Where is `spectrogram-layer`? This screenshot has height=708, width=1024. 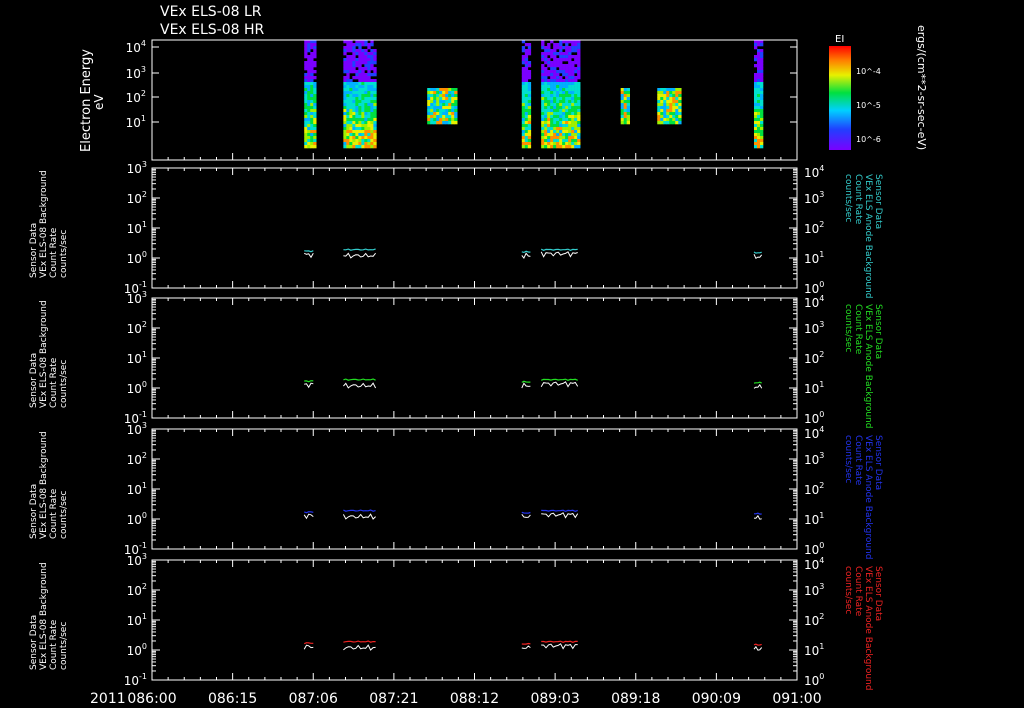
spectrogram-layer is located at coordinates (534, 94).